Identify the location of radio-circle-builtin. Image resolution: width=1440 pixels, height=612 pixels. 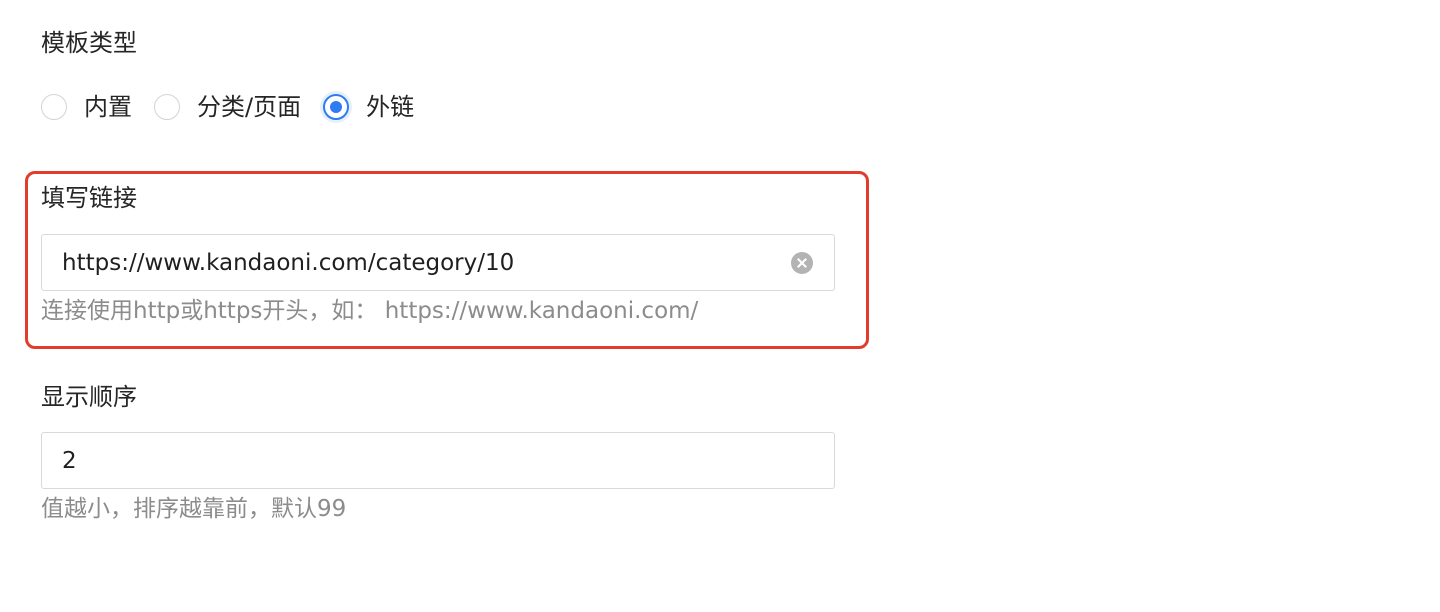
(54, 107).